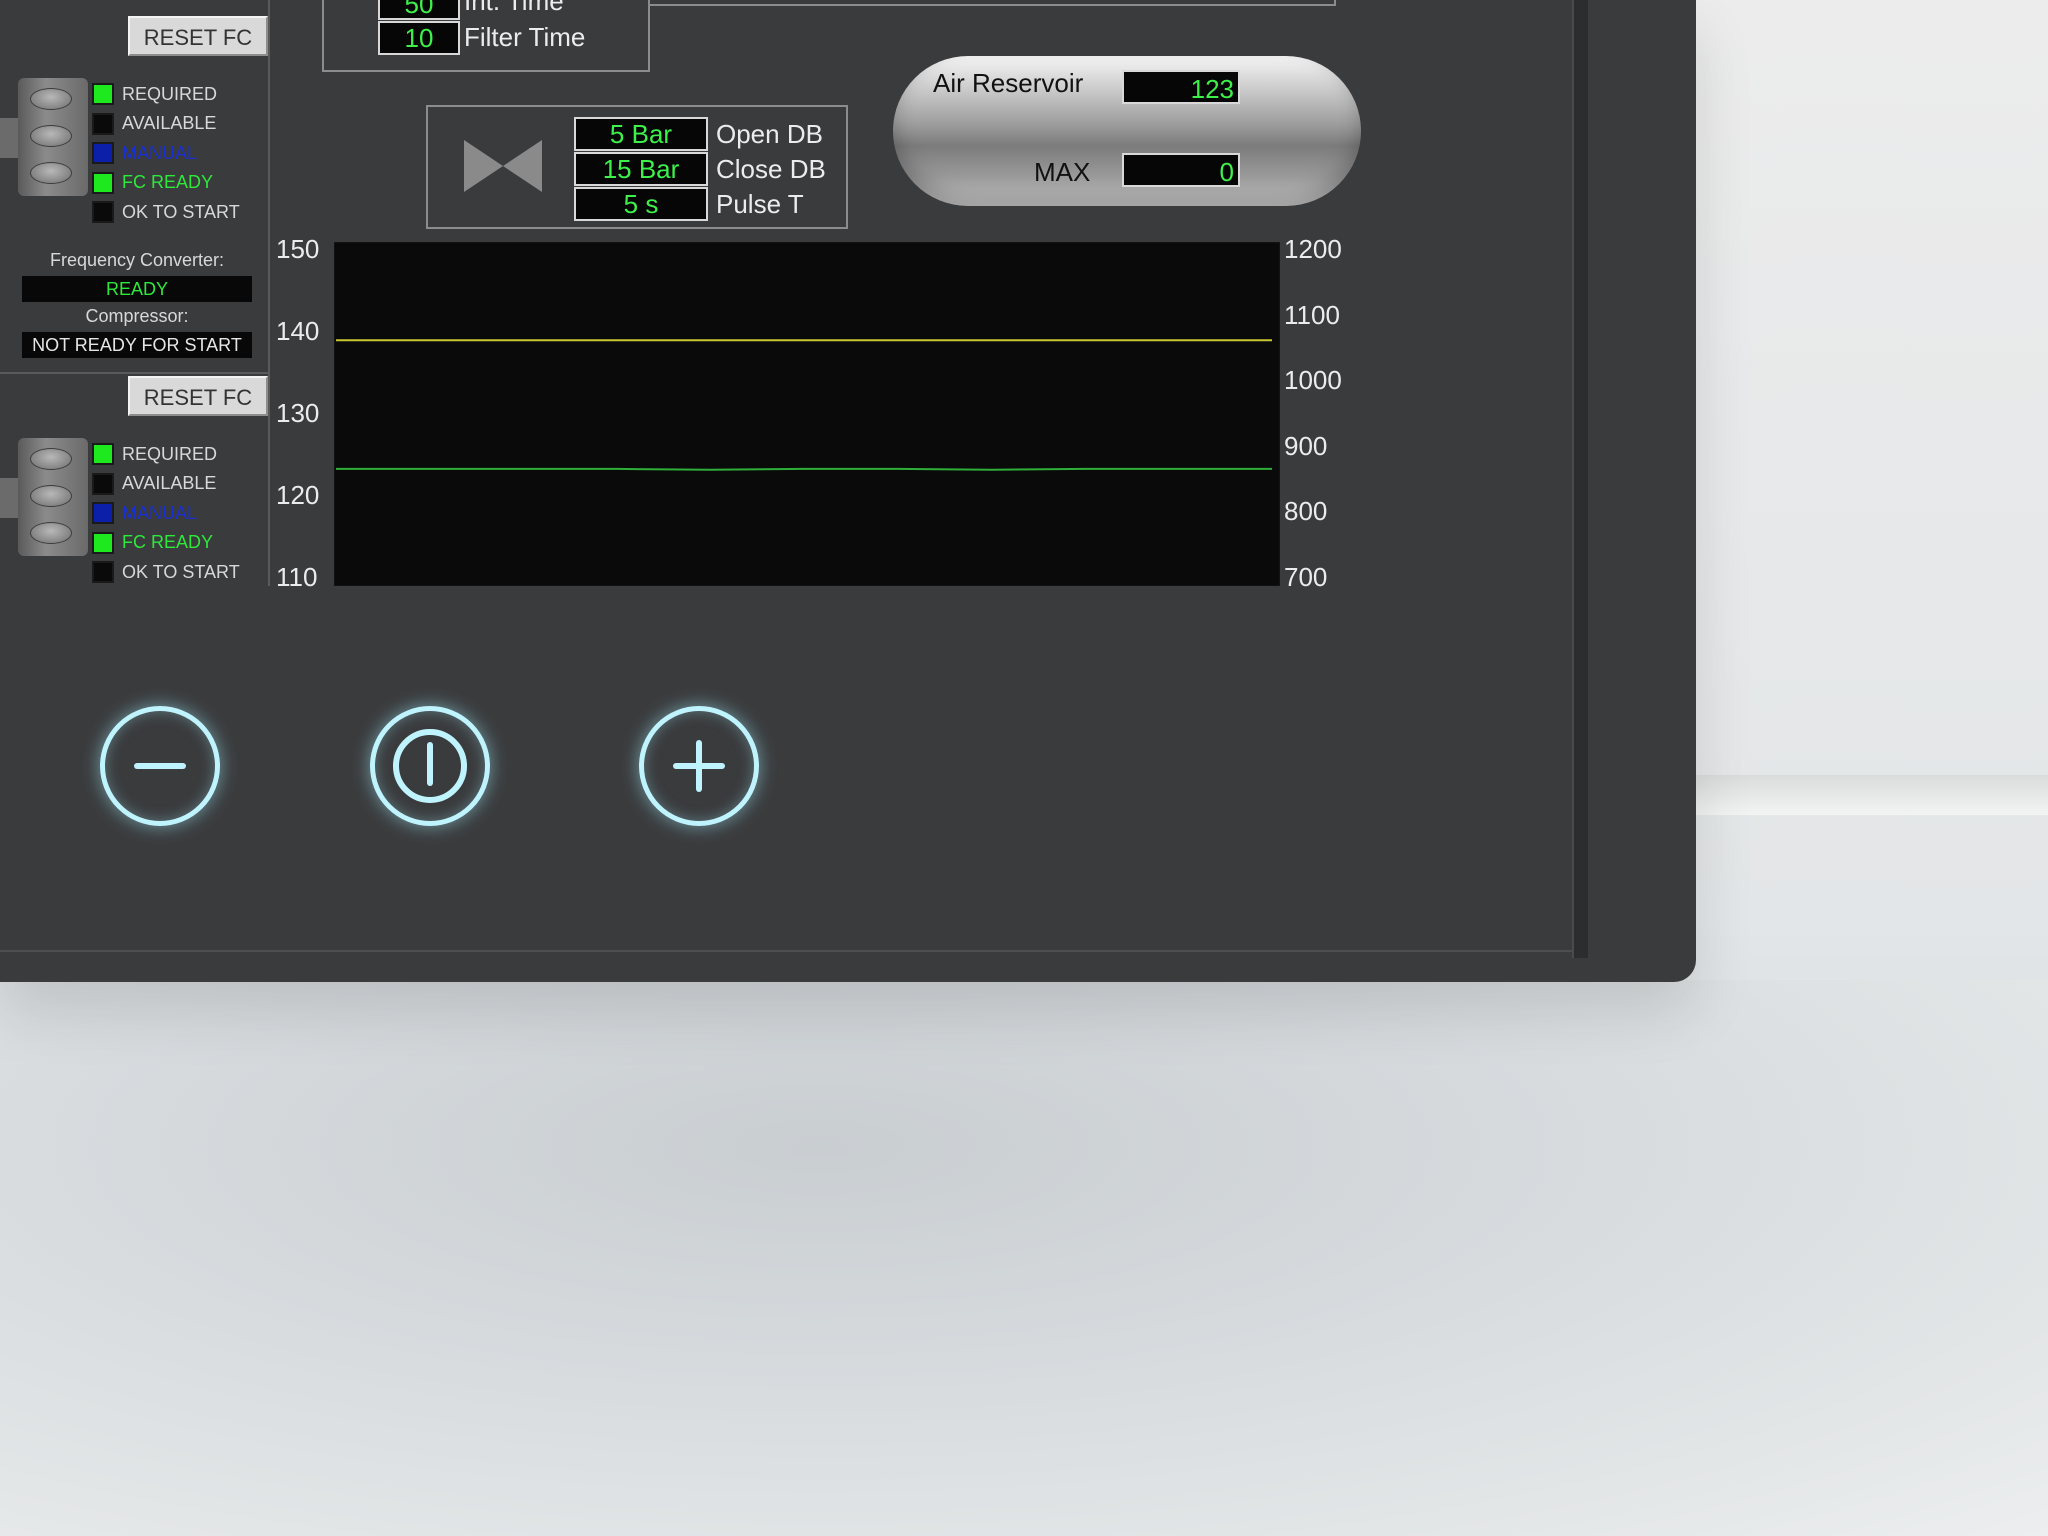 The height and width of the screenshot is (1536, 2048). I want to click on top-right-box, so click(992, 3).